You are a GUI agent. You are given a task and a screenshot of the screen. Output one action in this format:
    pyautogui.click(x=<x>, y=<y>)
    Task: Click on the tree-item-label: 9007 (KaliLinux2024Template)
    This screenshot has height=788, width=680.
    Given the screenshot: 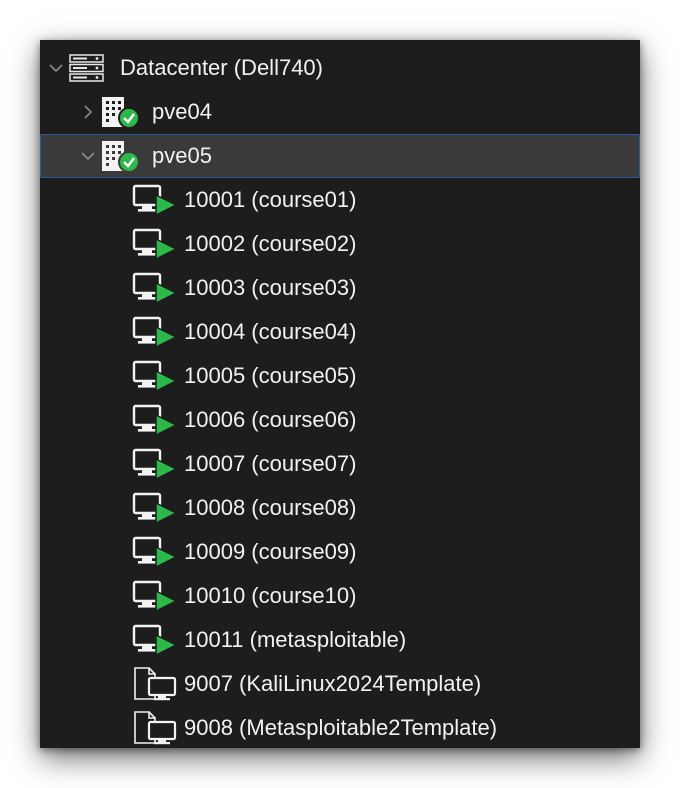 What is the action you would take?
    pyautogui.click(x=333, y=683)
    